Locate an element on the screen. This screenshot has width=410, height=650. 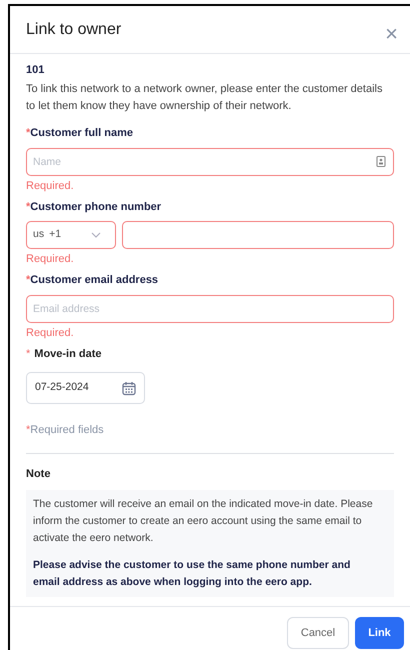
chevron-down-icon is located at coordinates (96, 235).